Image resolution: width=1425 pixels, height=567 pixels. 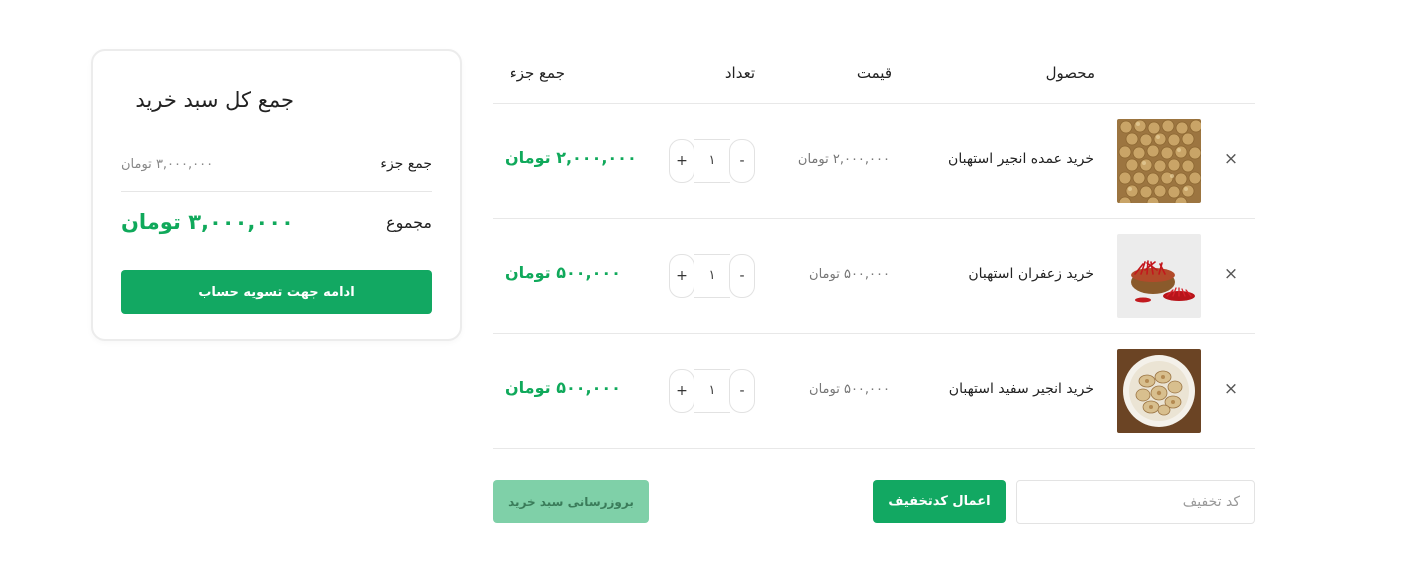 I want to click on saffron-icon, so click(x=1159, y=276).